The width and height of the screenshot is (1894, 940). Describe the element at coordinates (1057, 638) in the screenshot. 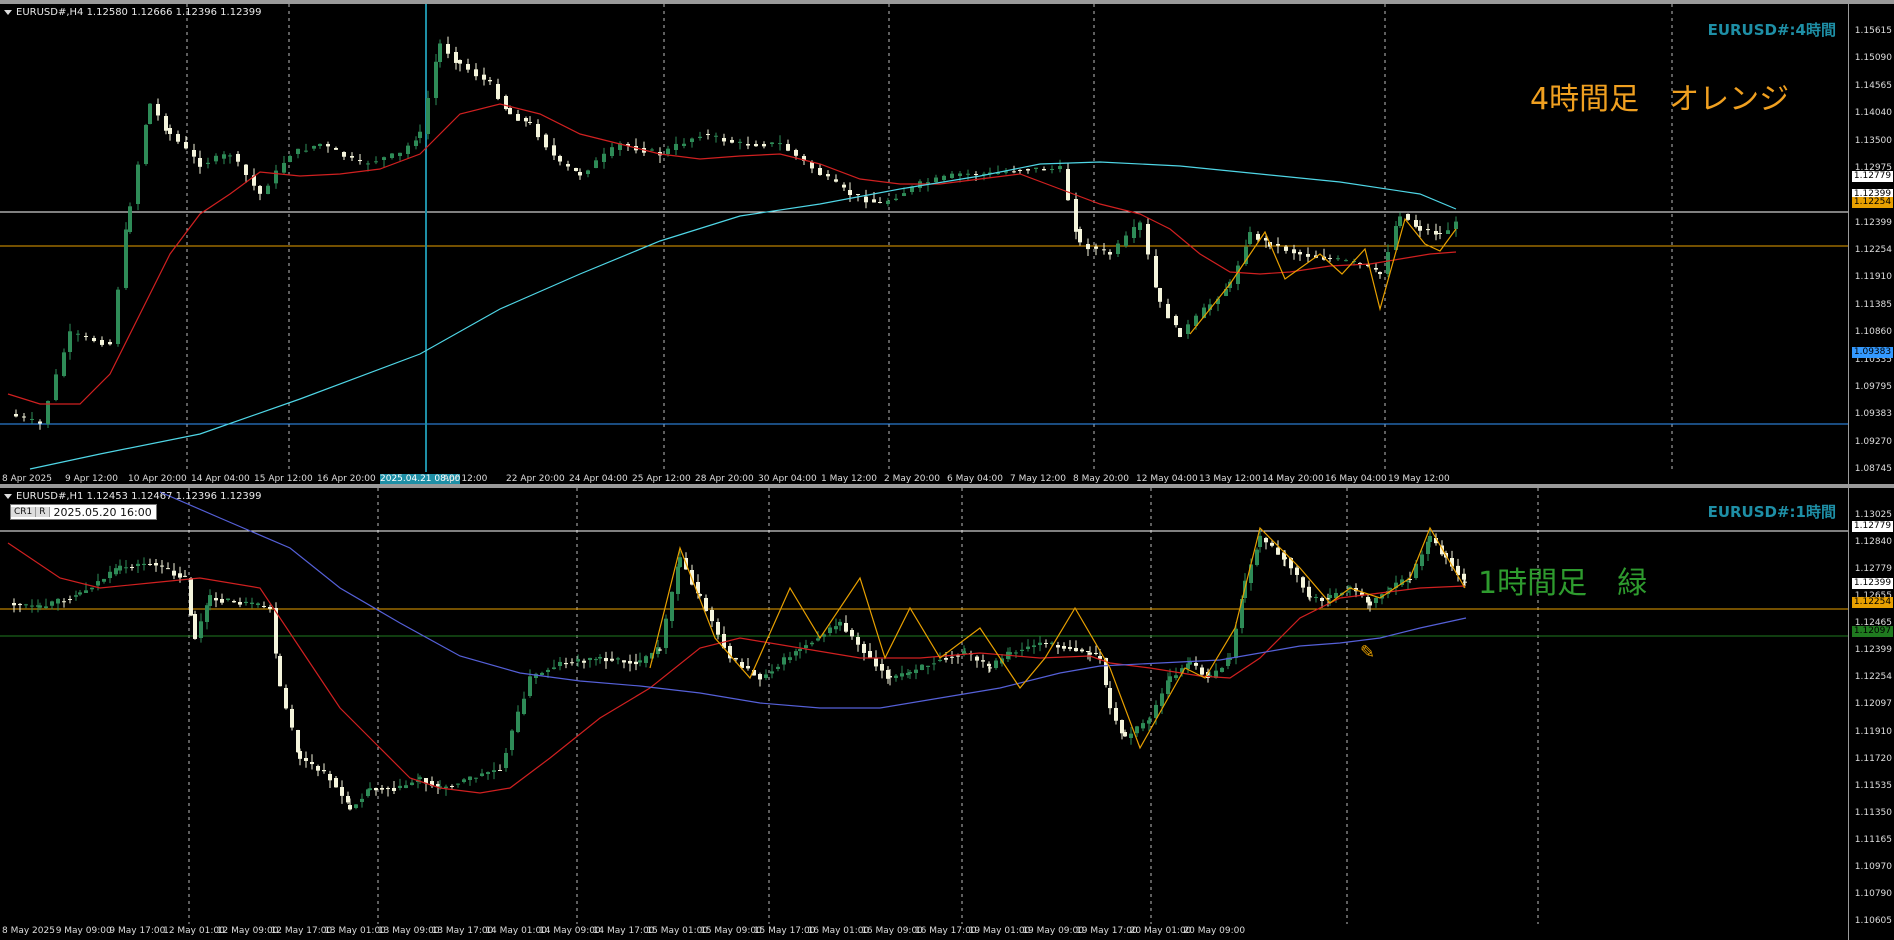

I see `h1-zigzag-line` at that location.